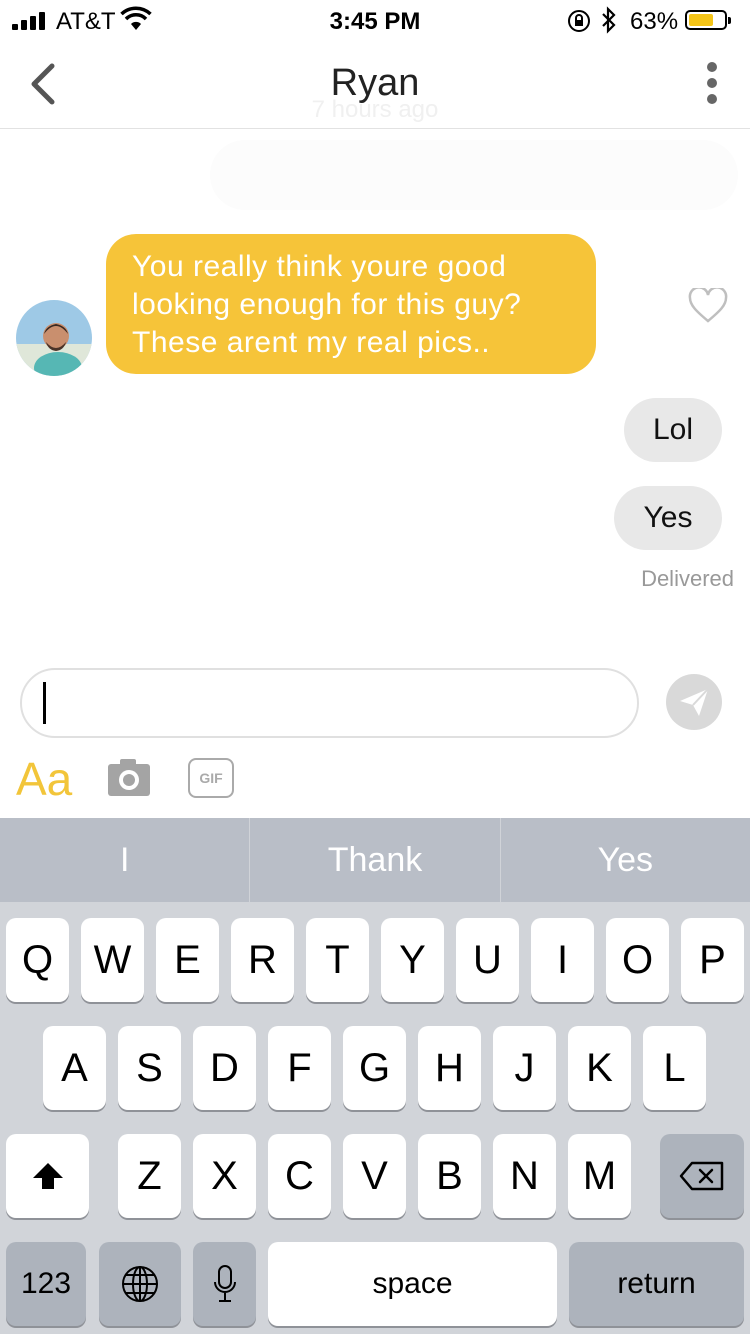 This screenshot has height=1334, width=750. What do you see at coordinates (211, 778) in the screenshot?
I see `gif-button: GIF` at bounding box center [211, 778].